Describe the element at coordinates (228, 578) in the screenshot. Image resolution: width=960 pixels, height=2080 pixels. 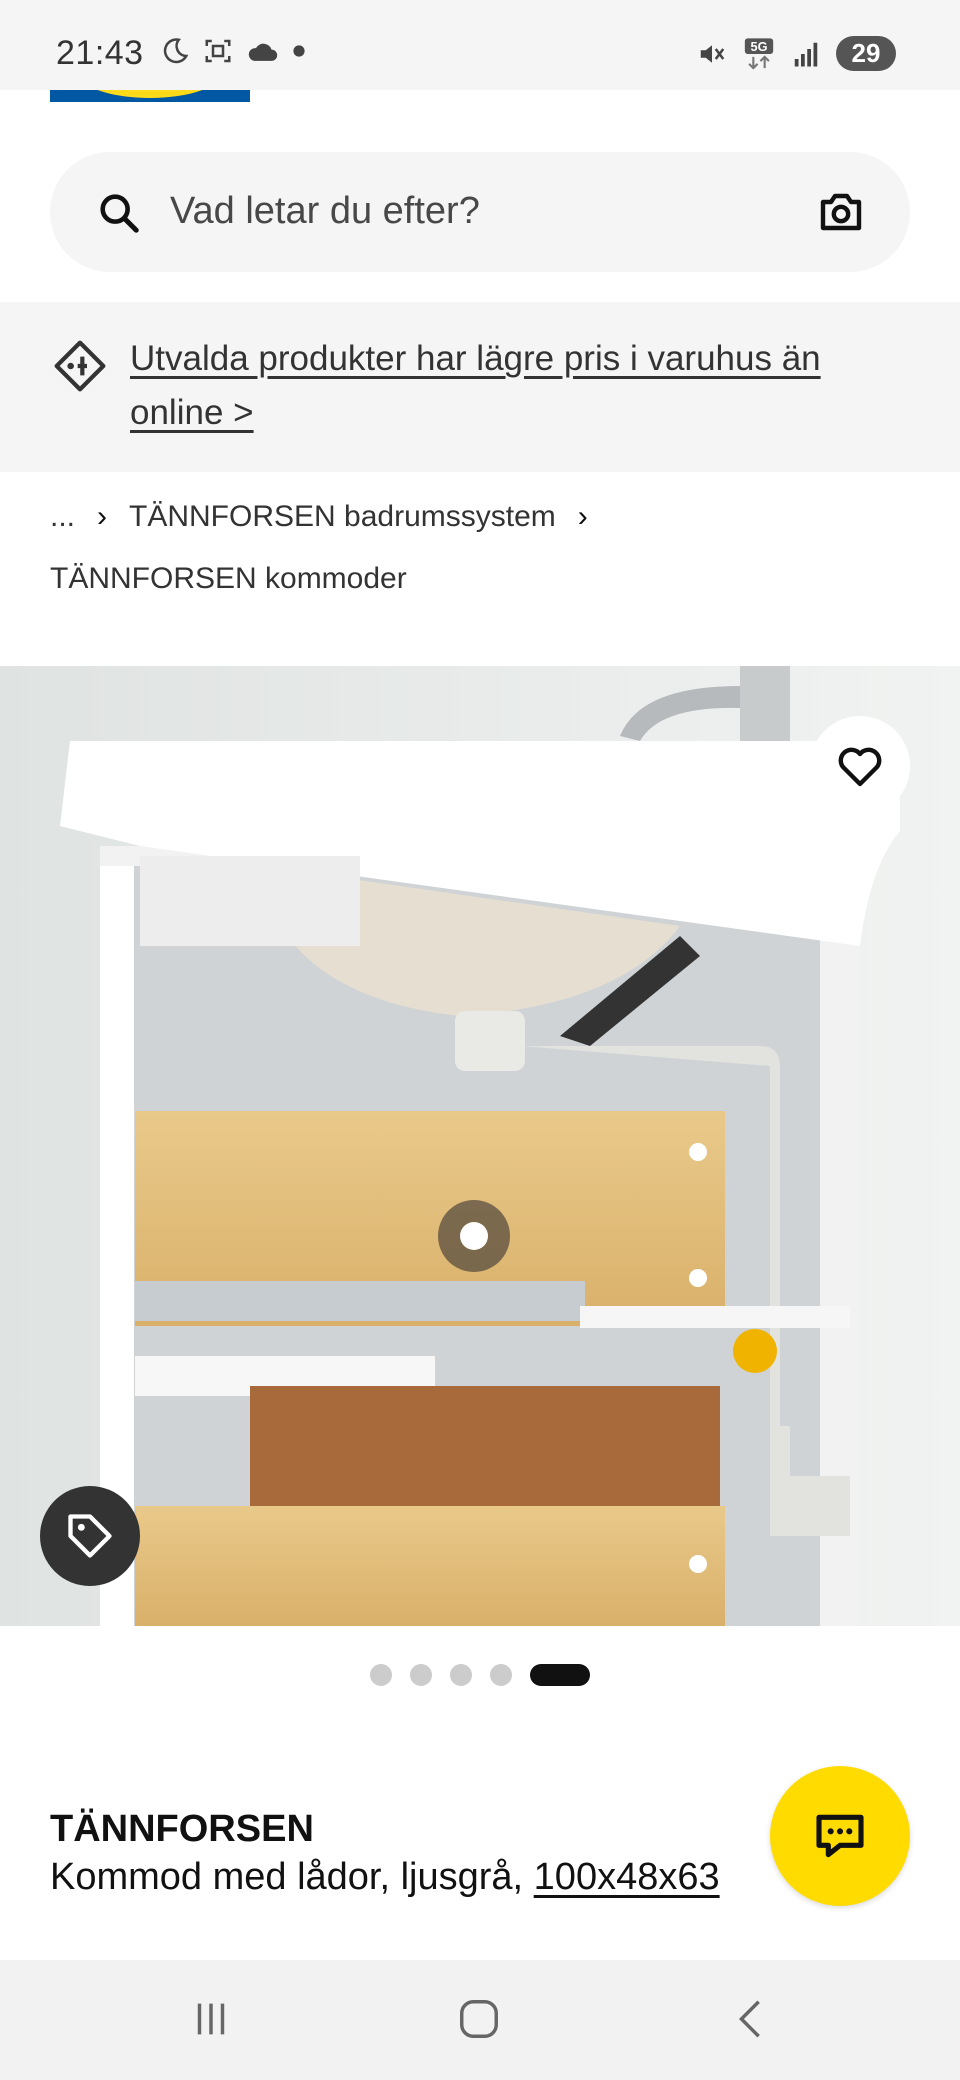
I see `breadcrumb-link-kommoder: TÄNNFORSEN kommoder` at that location.